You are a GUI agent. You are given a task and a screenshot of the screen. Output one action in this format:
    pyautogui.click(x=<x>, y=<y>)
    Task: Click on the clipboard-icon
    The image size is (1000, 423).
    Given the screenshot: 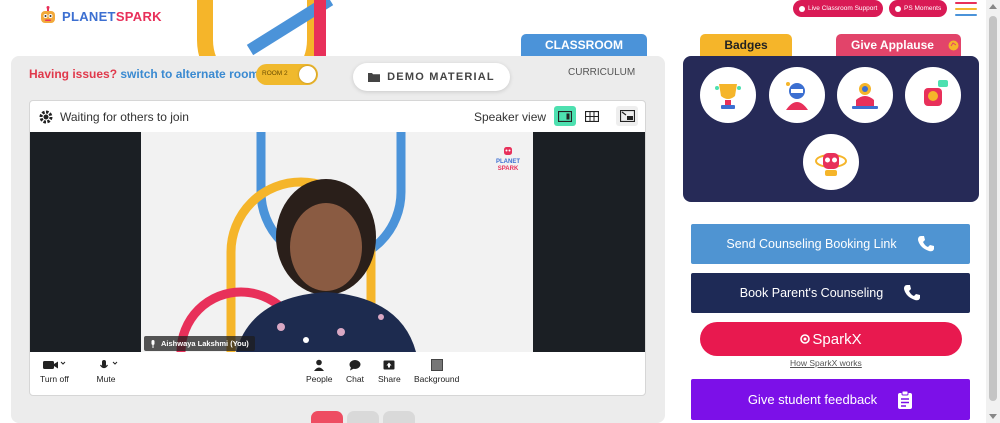 What is the action you would take?
    pyautogui.click(x=905, y=399)
    